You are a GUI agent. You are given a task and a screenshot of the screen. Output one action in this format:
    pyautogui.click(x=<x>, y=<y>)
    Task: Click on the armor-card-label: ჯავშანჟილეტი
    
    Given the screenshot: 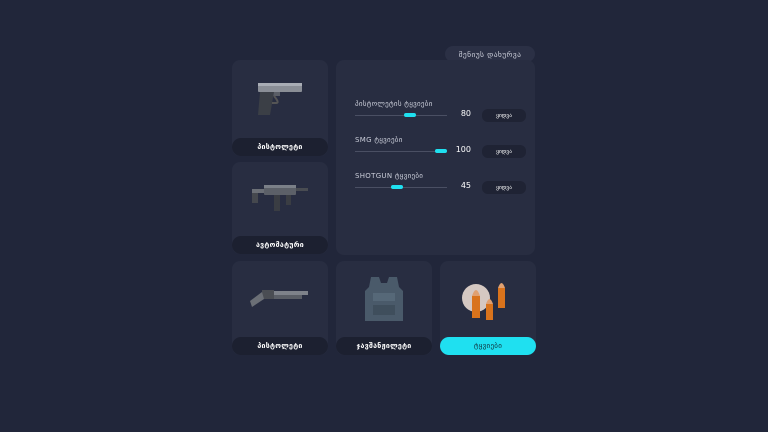 What is the action you would take?
    pyautogui.click(x=384, y=346)
    